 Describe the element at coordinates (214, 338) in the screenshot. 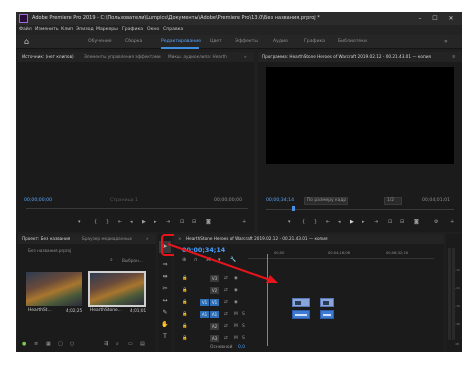

I see `track-target-a3: A3` at that location.